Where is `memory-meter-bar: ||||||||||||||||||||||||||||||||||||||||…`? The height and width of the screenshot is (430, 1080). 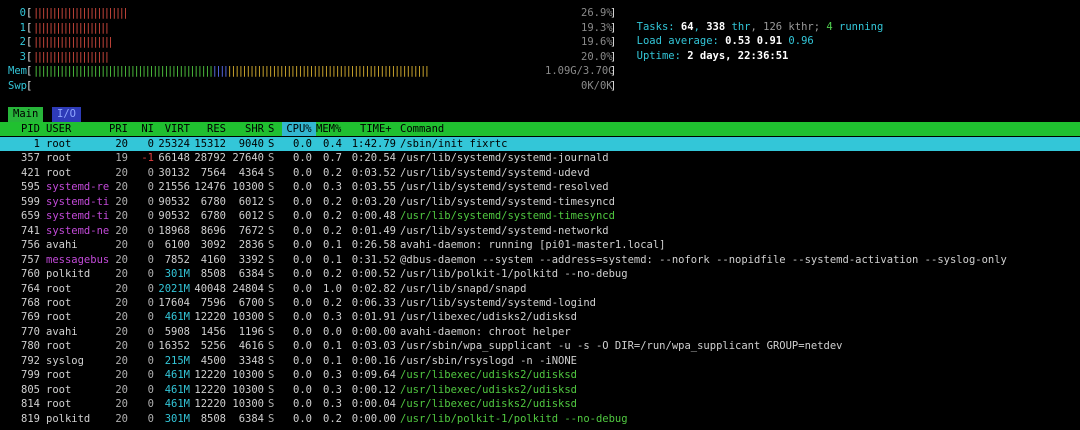 memory-meter-bar: ||||||||||||||||||||||||||||||||||||||||… is located at coordinates (231, 71).